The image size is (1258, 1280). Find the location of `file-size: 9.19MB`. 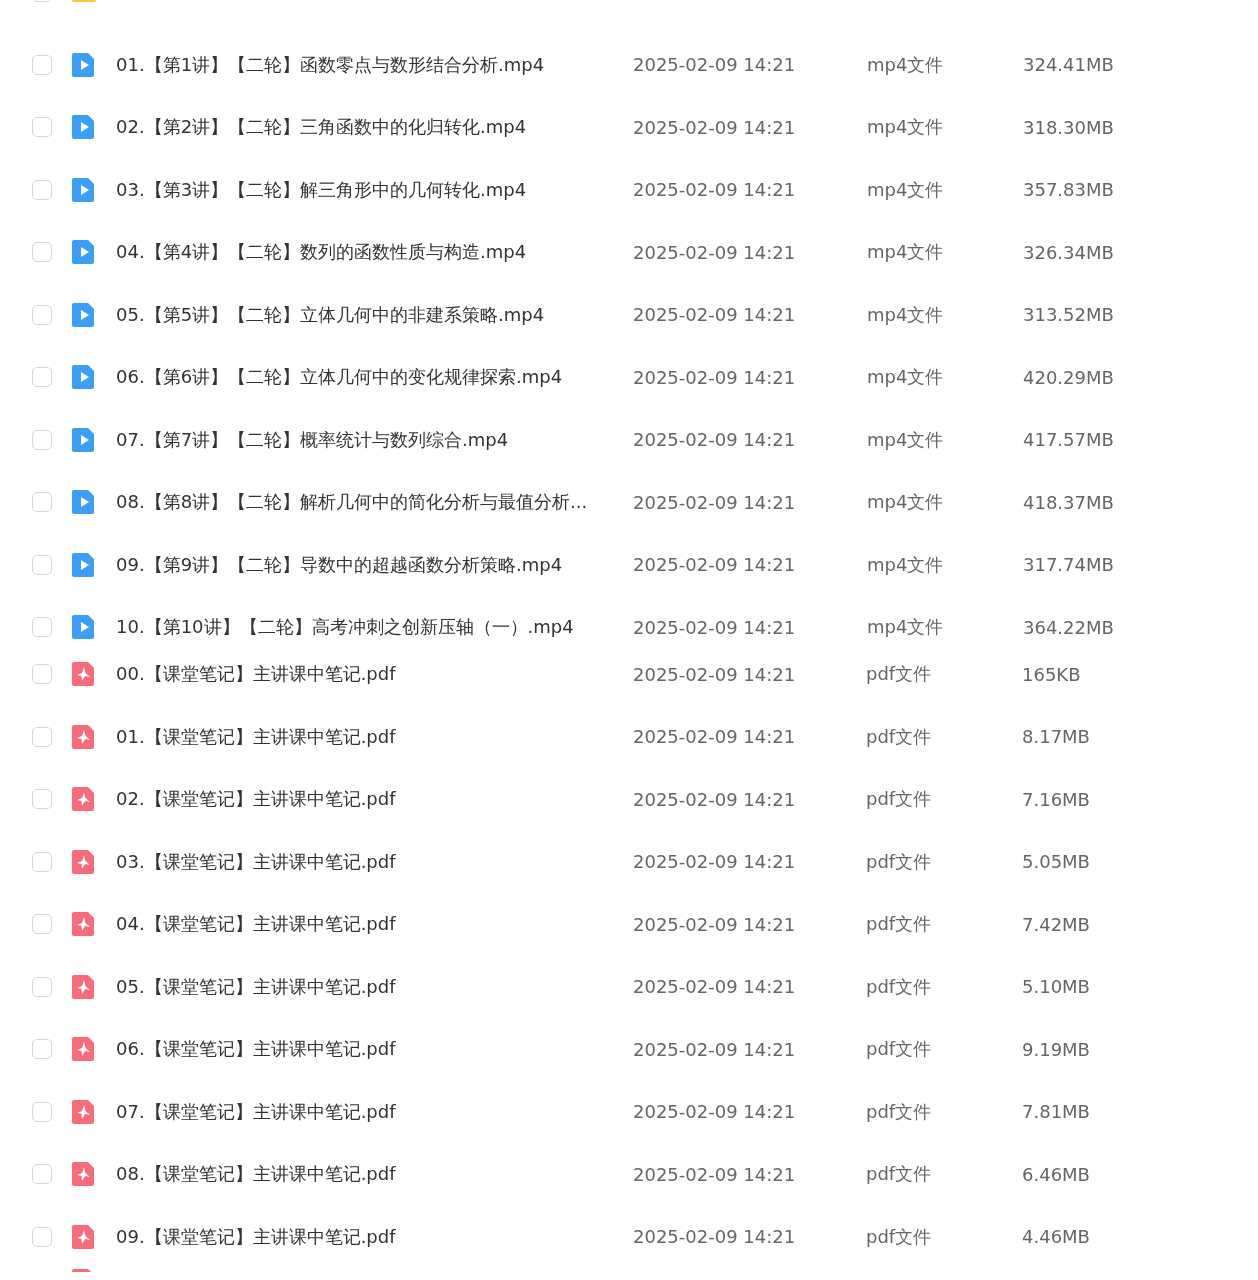

file-size: 9.19MB is located at coordinates (1056, 1049).